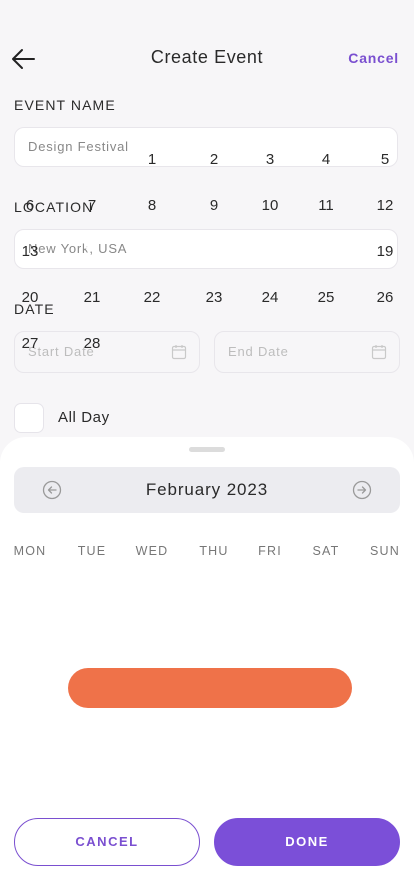 The width and height of the screenshot is (414, 896). What do you see at coordinates (92, 343) in the screenshot?
I see `calendar-day: 28` at bounding box center [92, 343].